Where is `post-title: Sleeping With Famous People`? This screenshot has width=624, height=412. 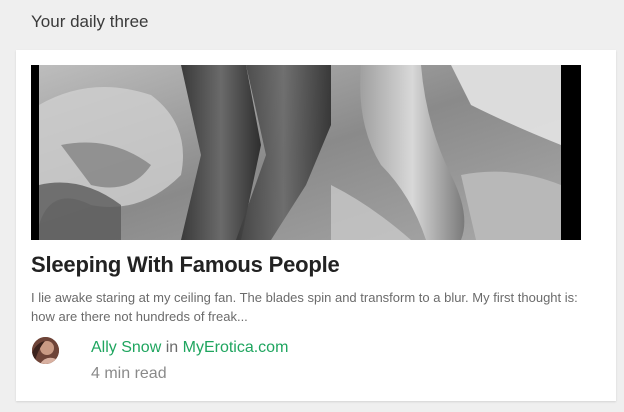 post-title: Sleeping With Famous People is located at coordinates (185, 265).